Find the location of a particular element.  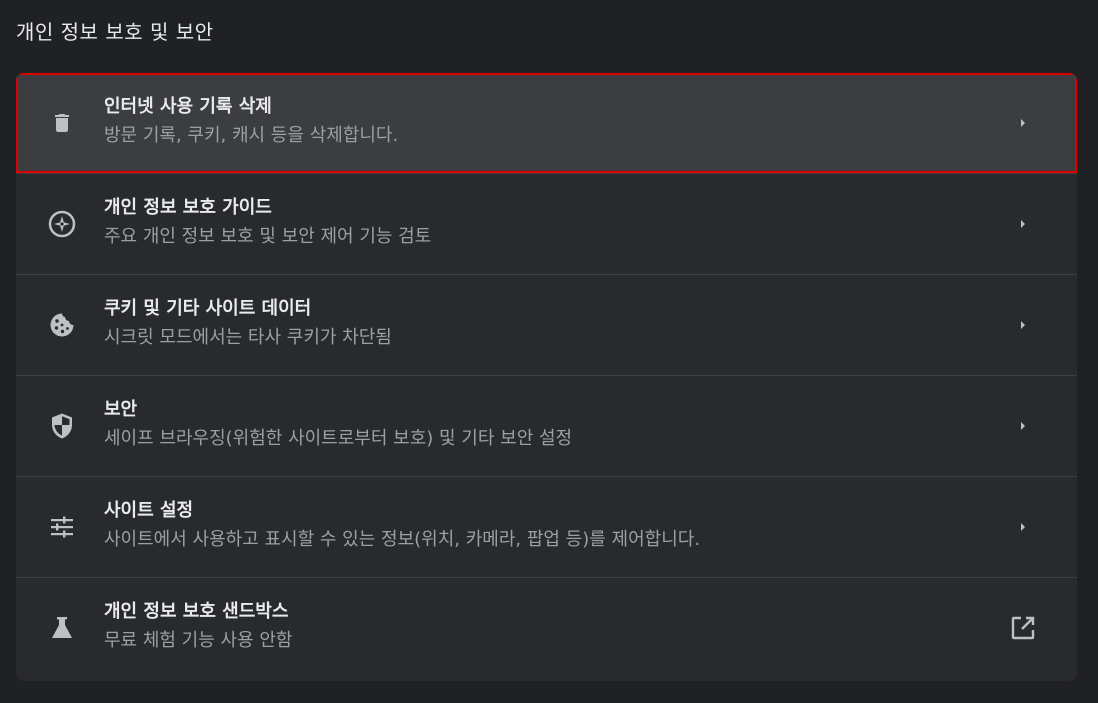

privacy-sandbox-row: 개인 정보 보호 샌드박스 무료 체험 기능 사용 안함 is located at coordinates (546, 627).